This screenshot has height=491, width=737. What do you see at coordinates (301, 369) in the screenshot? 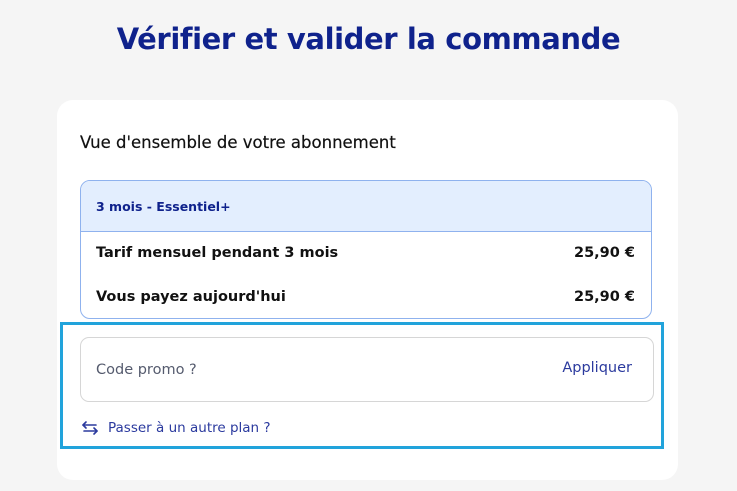
I see `promo-code-input` at bounding box center [301, 369].